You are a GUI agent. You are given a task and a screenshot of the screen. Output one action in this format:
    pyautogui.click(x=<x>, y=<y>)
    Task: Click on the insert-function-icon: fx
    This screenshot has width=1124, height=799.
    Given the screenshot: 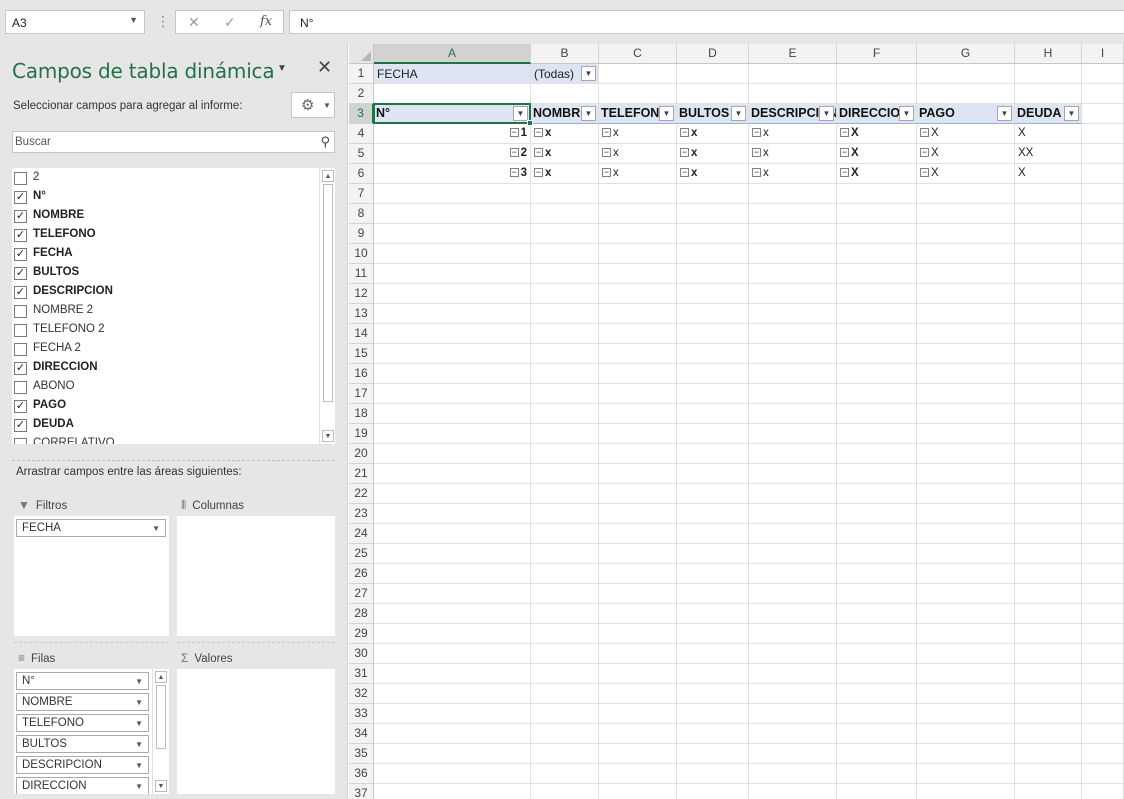 What is the action you would take?
    pyautogui.click(x=266, y=21)
    